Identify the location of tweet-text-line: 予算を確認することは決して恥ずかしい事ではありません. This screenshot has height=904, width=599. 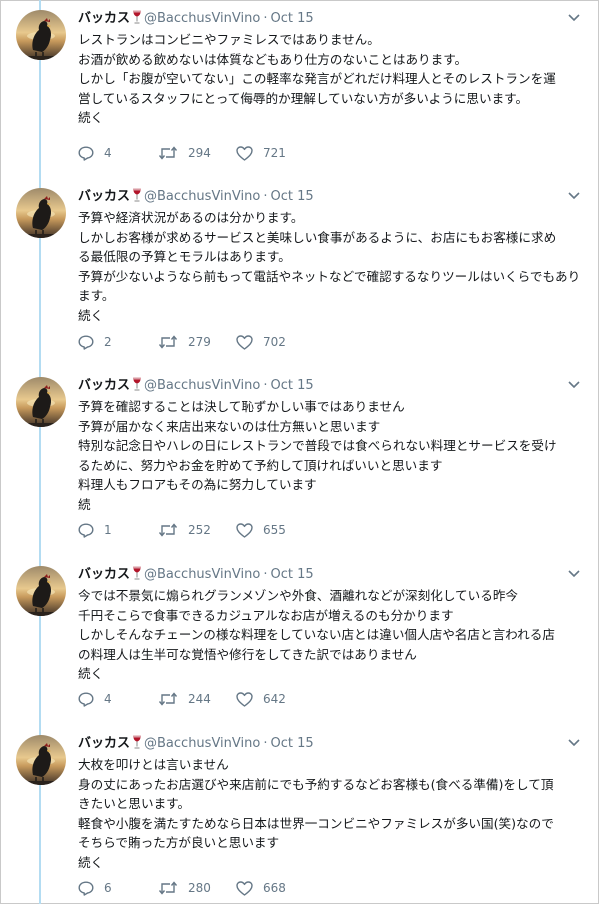
(241, 406).